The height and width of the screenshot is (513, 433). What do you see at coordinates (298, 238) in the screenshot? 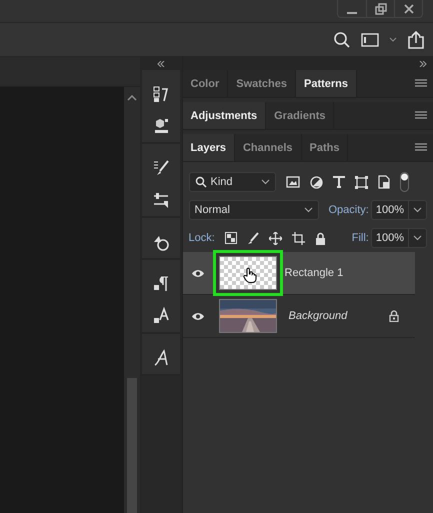
I see `crop-icon` at bounding box center [298, 238].